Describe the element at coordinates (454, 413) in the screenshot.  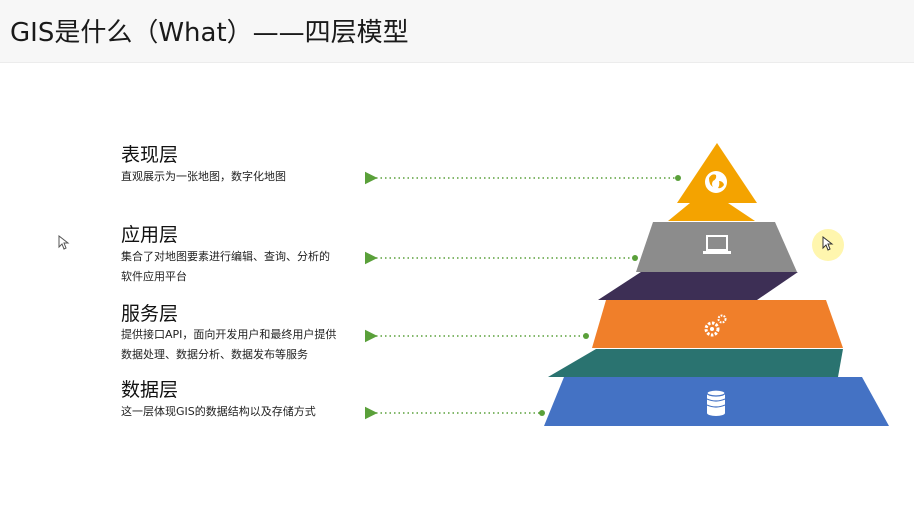
I see `arrow-data` at that location.